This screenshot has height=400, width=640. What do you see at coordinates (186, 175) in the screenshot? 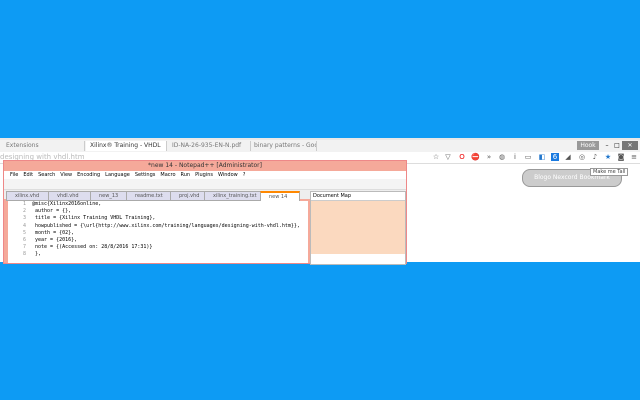
I see `menu-run: Run` at bounding box center [186, 175].